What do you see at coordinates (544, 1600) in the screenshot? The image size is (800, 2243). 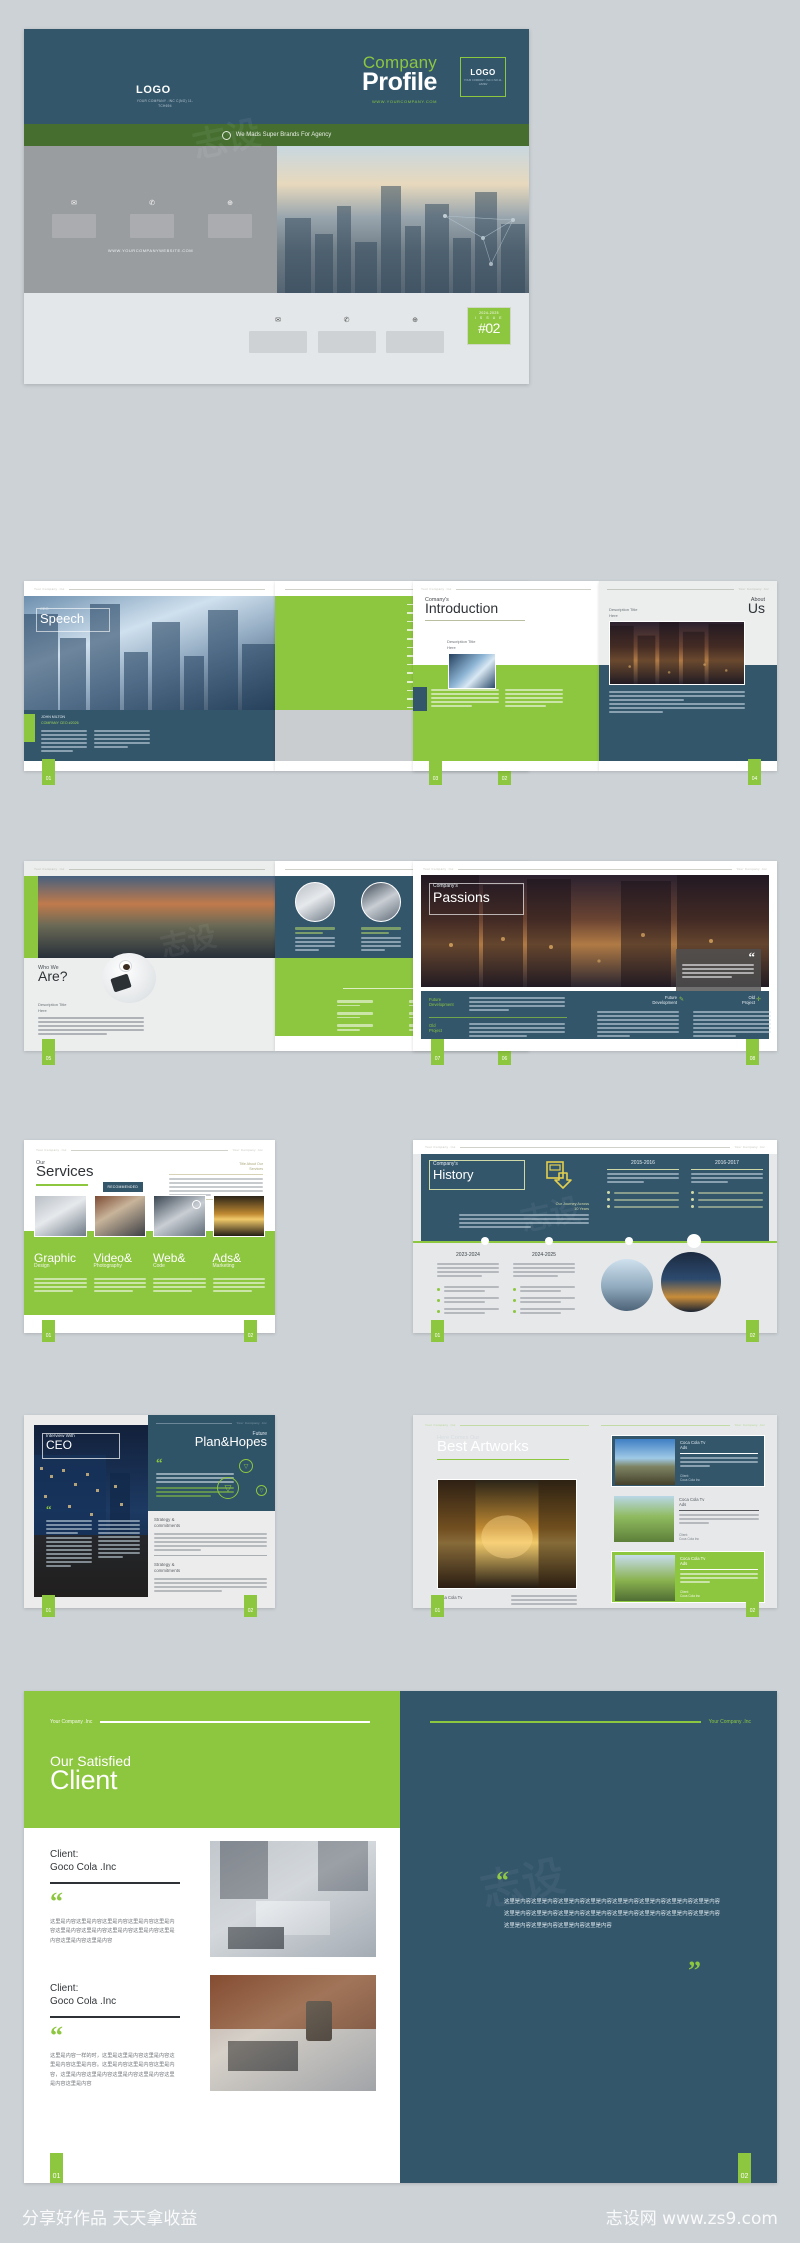 I see `artworks-caption-body` at bounding box center [544, 1600].